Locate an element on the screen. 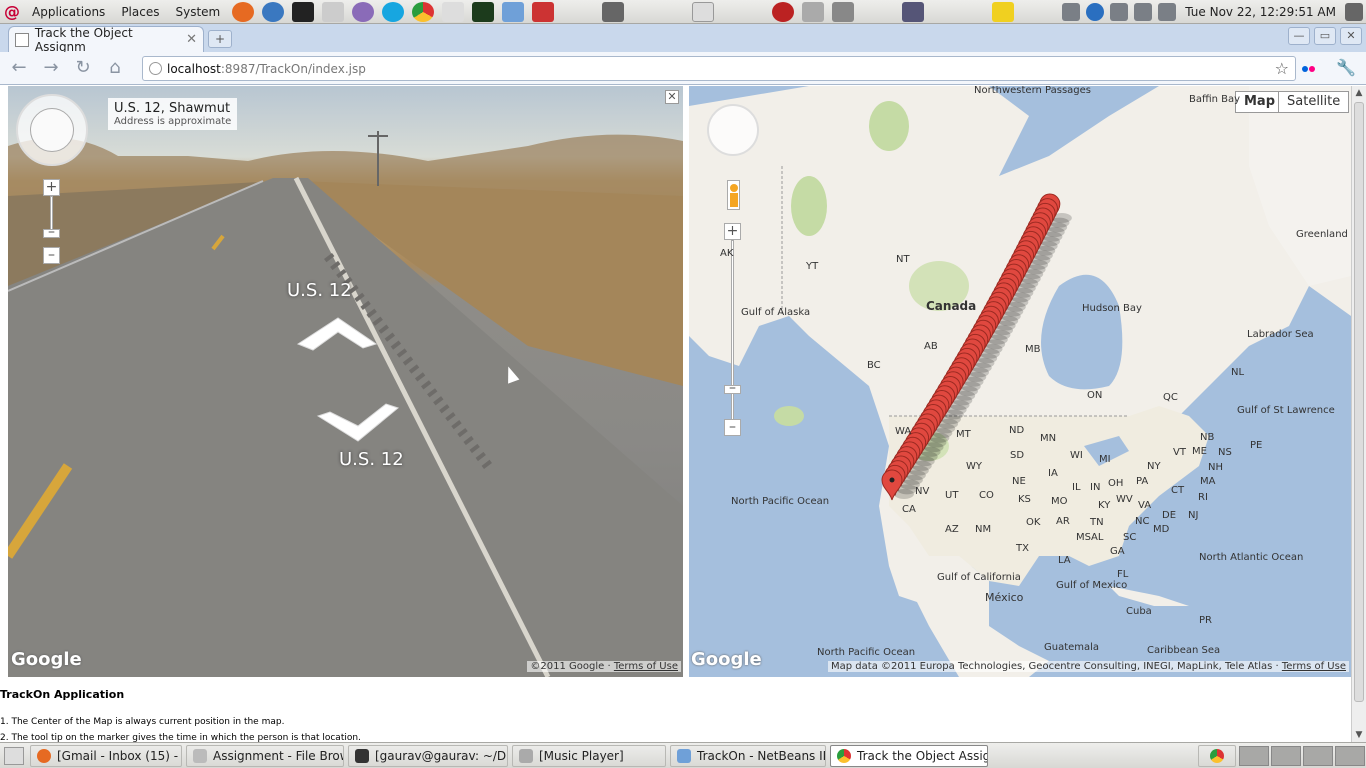 This screenshot has width=1366, height=768. map-pan-control is located at coordinates (733, 130).